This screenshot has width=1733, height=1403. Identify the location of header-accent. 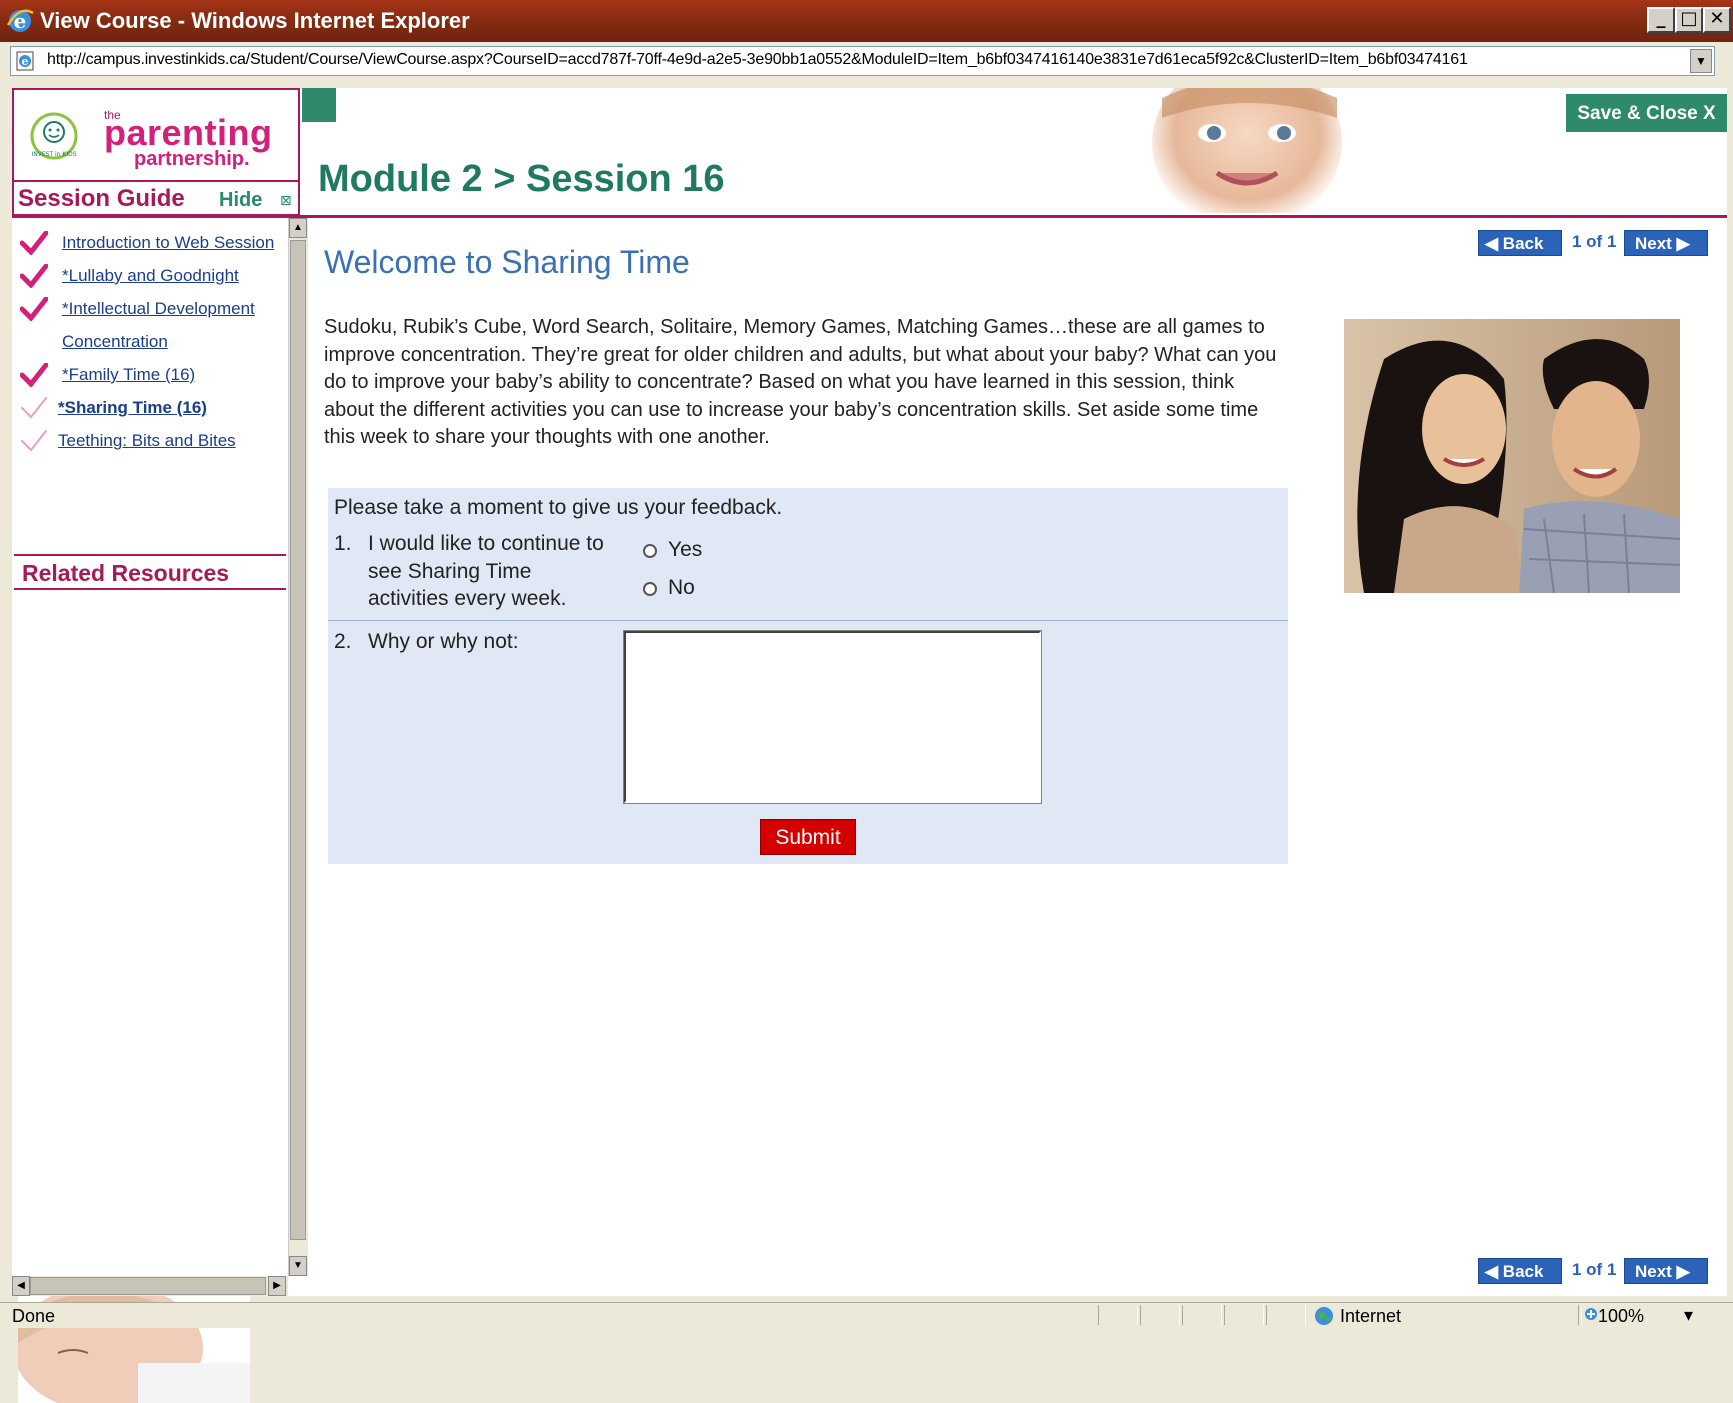
(319, 105).